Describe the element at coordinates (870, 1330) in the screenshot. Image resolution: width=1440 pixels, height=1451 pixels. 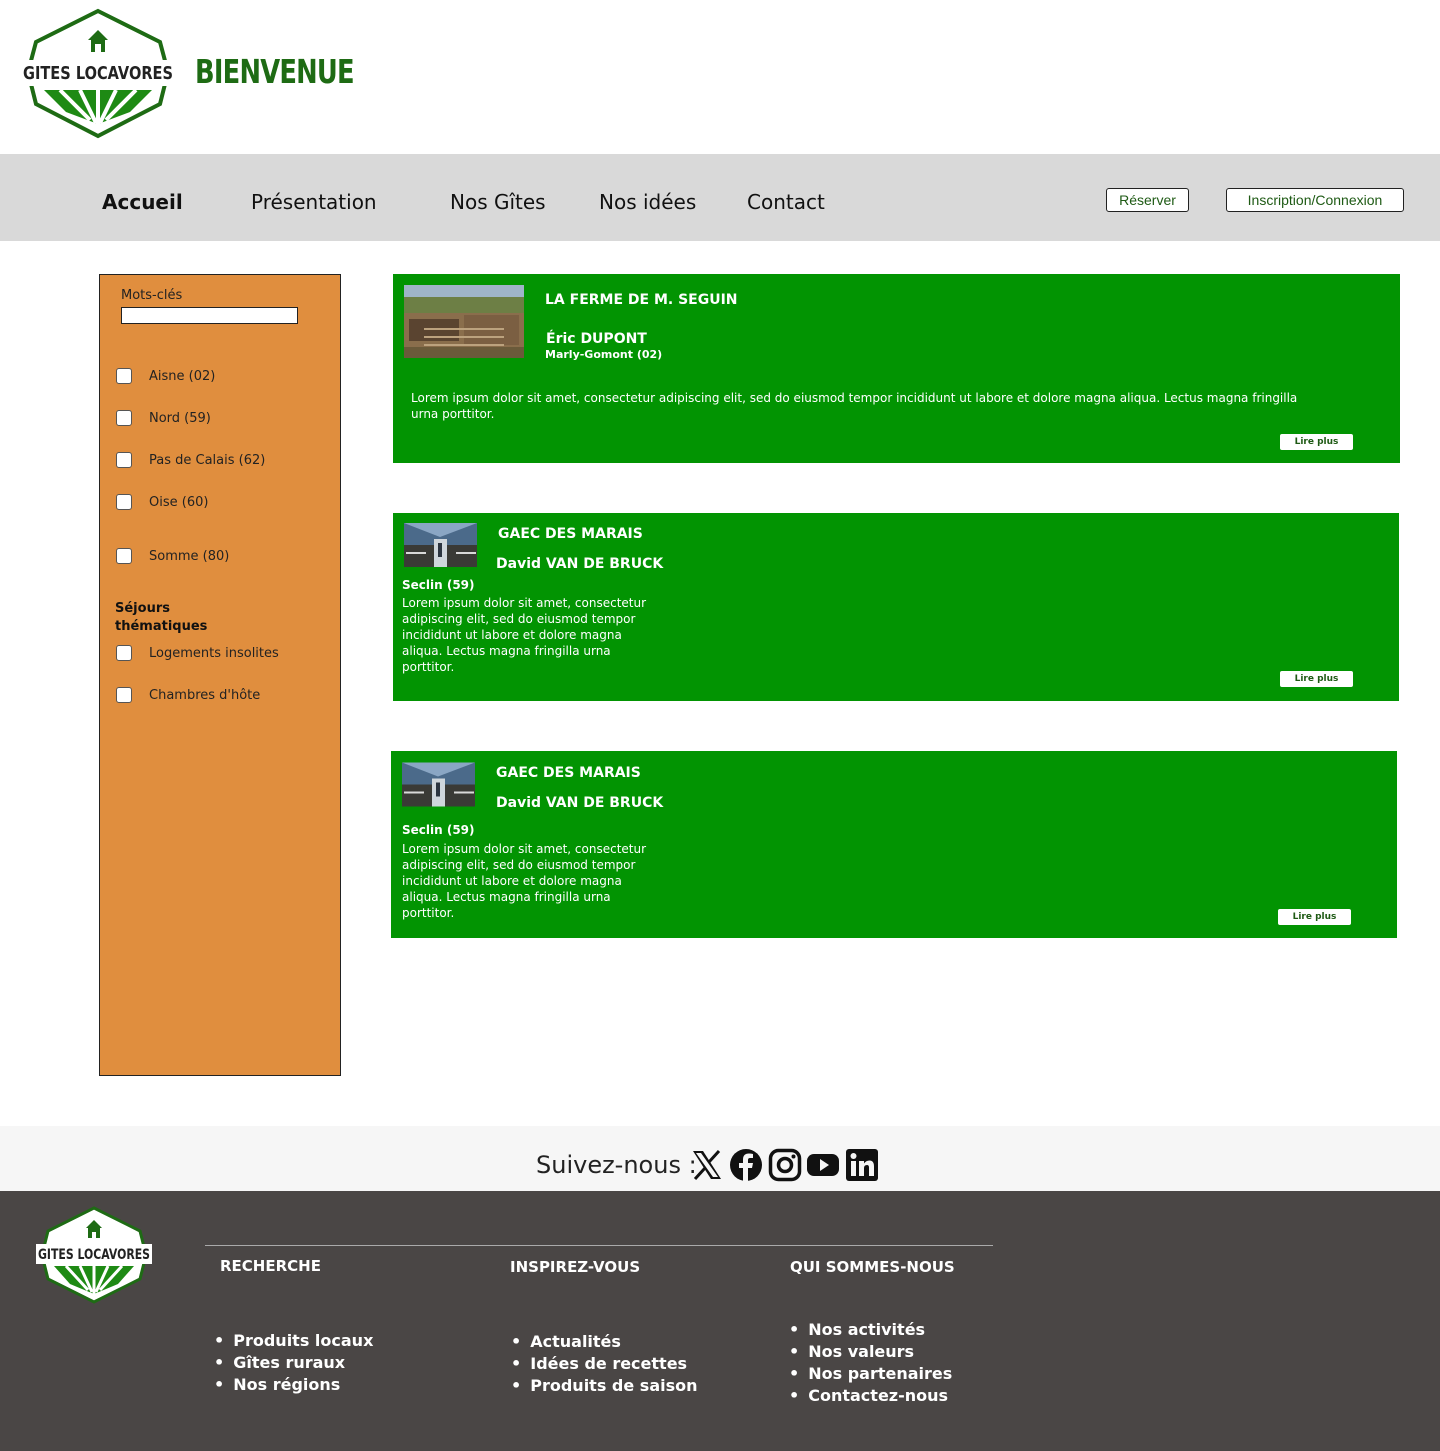
I see `footer-link: Nos activités` at that location.